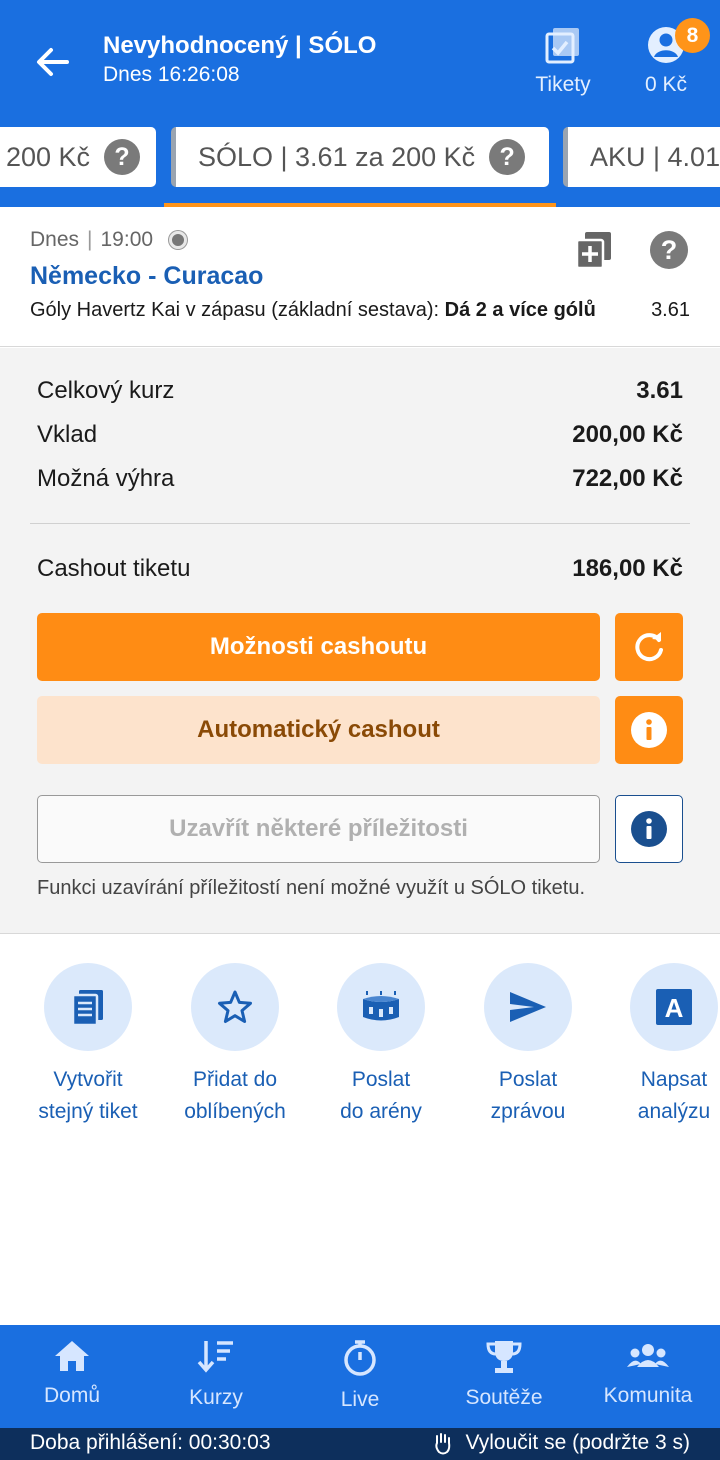 The width and height of the screenshot is (720, 1460). Describe the element at coordinates (627, 434) in the screenshot. I see `stake-value: 200,00 Kč` at that location.